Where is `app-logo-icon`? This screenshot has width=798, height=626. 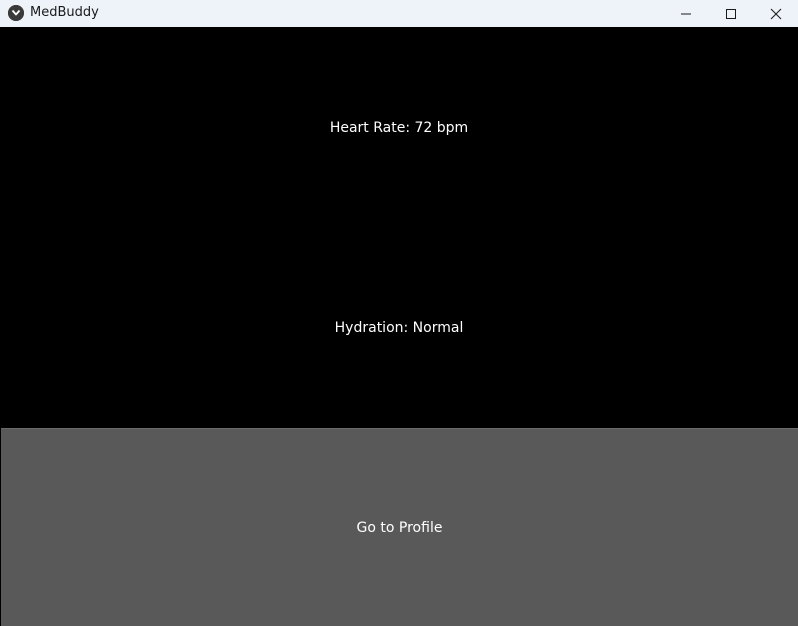
app-logo-icon is located at coordinates (16, 13).